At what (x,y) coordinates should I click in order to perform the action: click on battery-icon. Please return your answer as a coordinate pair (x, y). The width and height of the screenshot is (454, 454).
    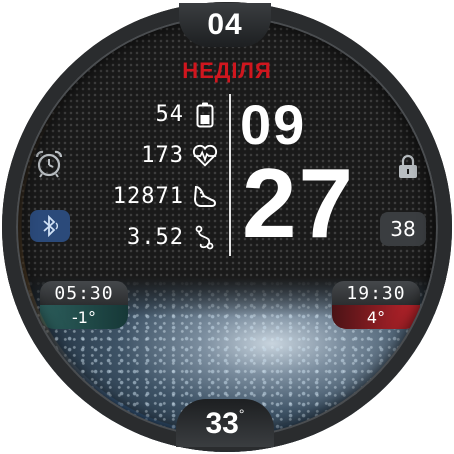
    Looking at the image, I should click on (205, 115).